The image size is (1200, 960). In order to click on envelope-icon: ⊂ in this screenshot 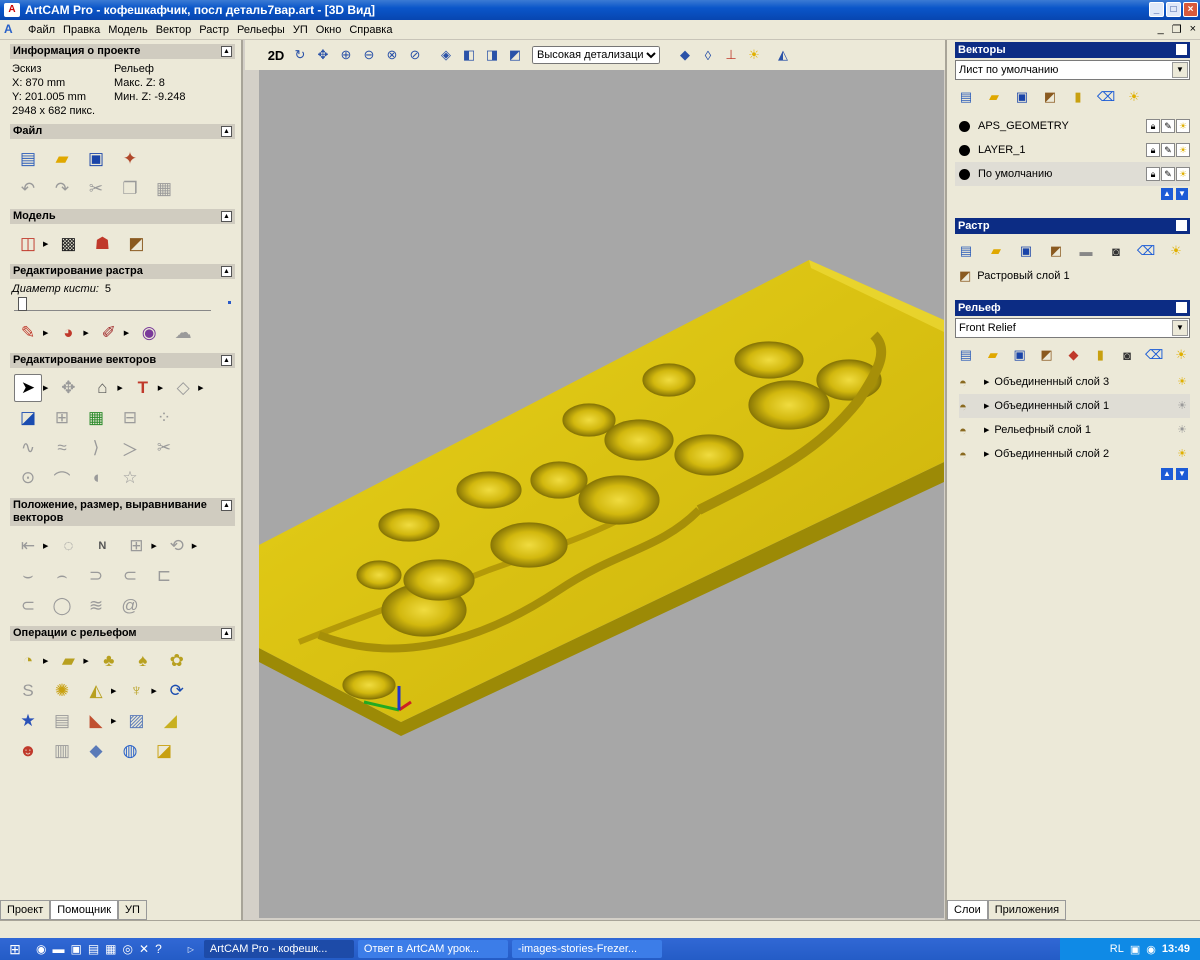, I will do `click(28, 606)`.